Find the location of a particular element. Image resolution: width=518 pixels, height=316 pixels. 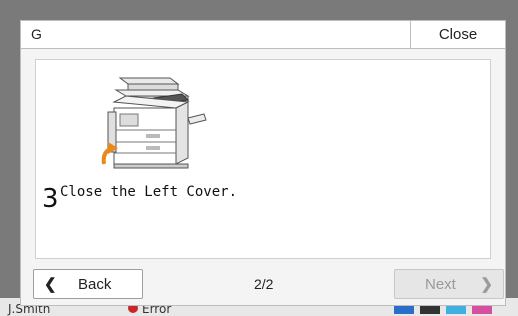

dialog-footer: ❮ Back 2/2 Next ❯ is located at coordinates (263, 287).